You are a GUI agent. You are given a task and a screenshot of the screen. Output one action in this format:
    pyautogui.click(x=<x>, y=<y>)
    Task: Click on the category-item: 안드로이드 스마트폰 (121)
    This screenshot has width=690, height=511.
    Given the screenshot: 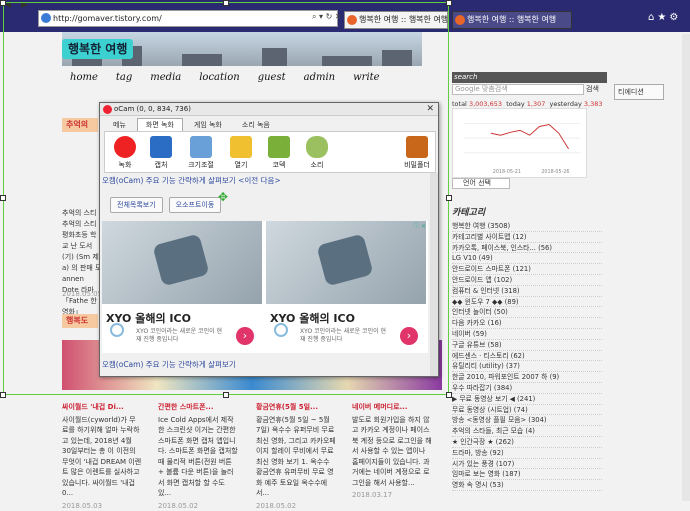 What is the action you would take?
    pyautogui.click(x=527, y=269)
    